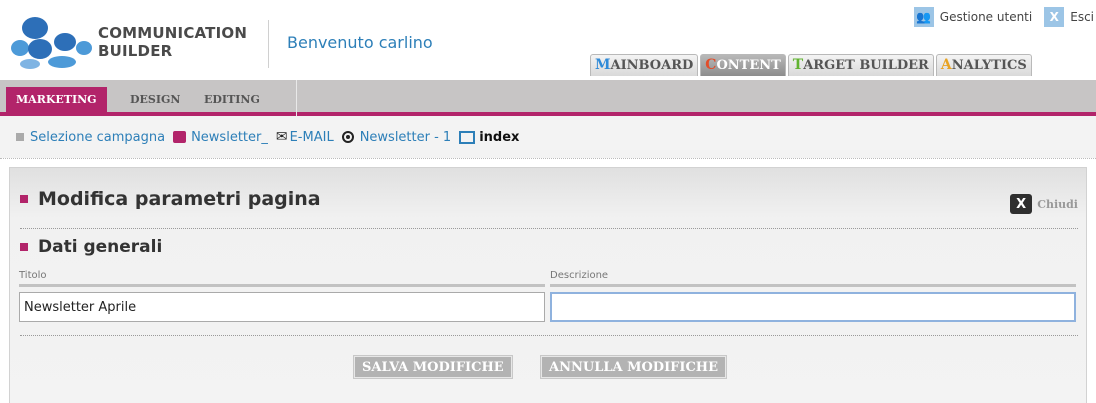 The height and width of the screenshot is (403, 1096). I want to click on tab-initial: A, so click(946, 65).